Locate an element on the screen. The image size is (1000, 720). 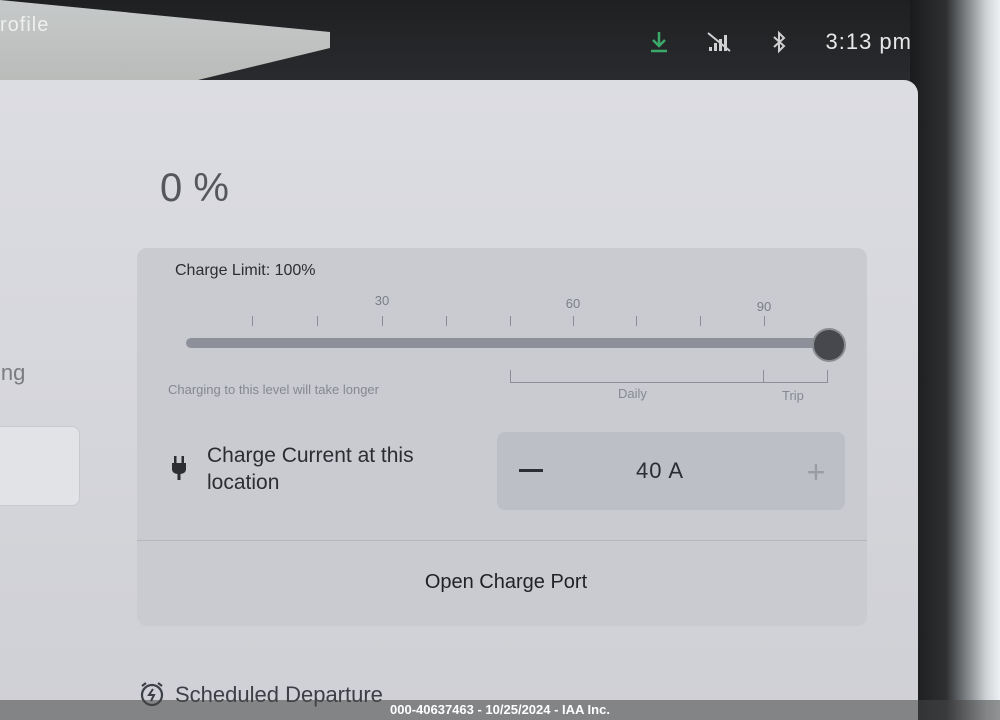
clock-time: 3:13 pm is located at coordinates (868, 41).